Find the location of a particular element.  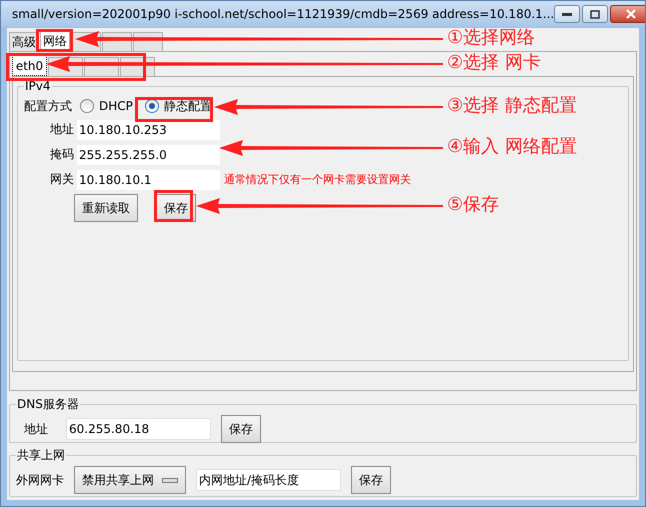

tab: 高级 is located at coordinates (24, 41).